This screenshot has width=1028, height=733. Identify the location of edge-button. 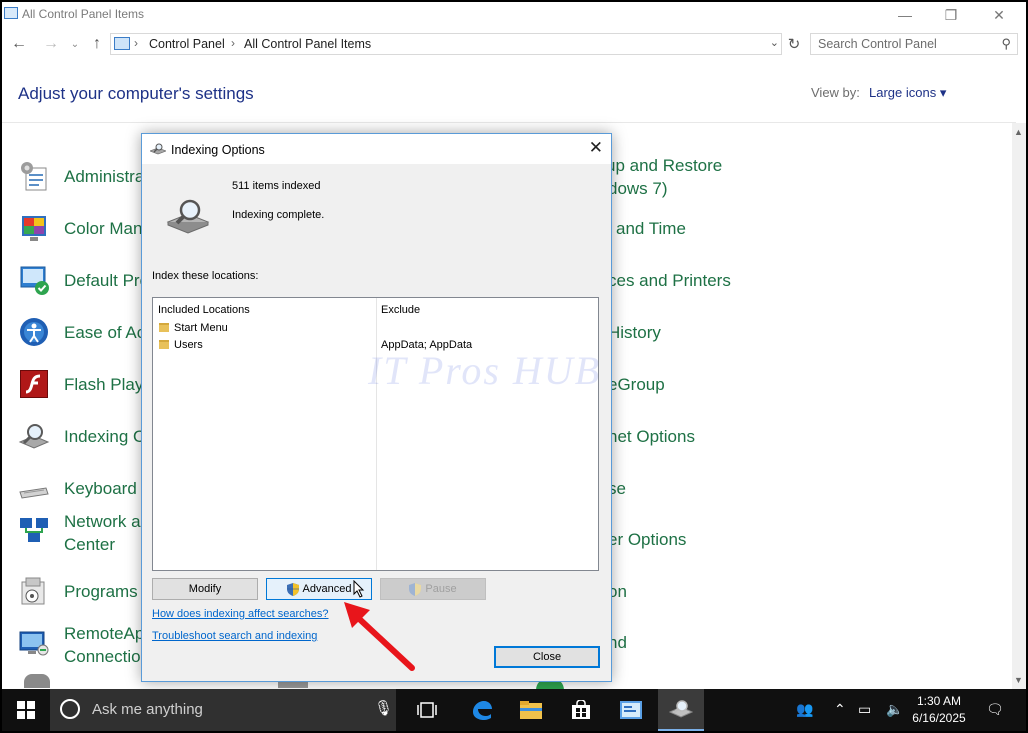
(481, 710).